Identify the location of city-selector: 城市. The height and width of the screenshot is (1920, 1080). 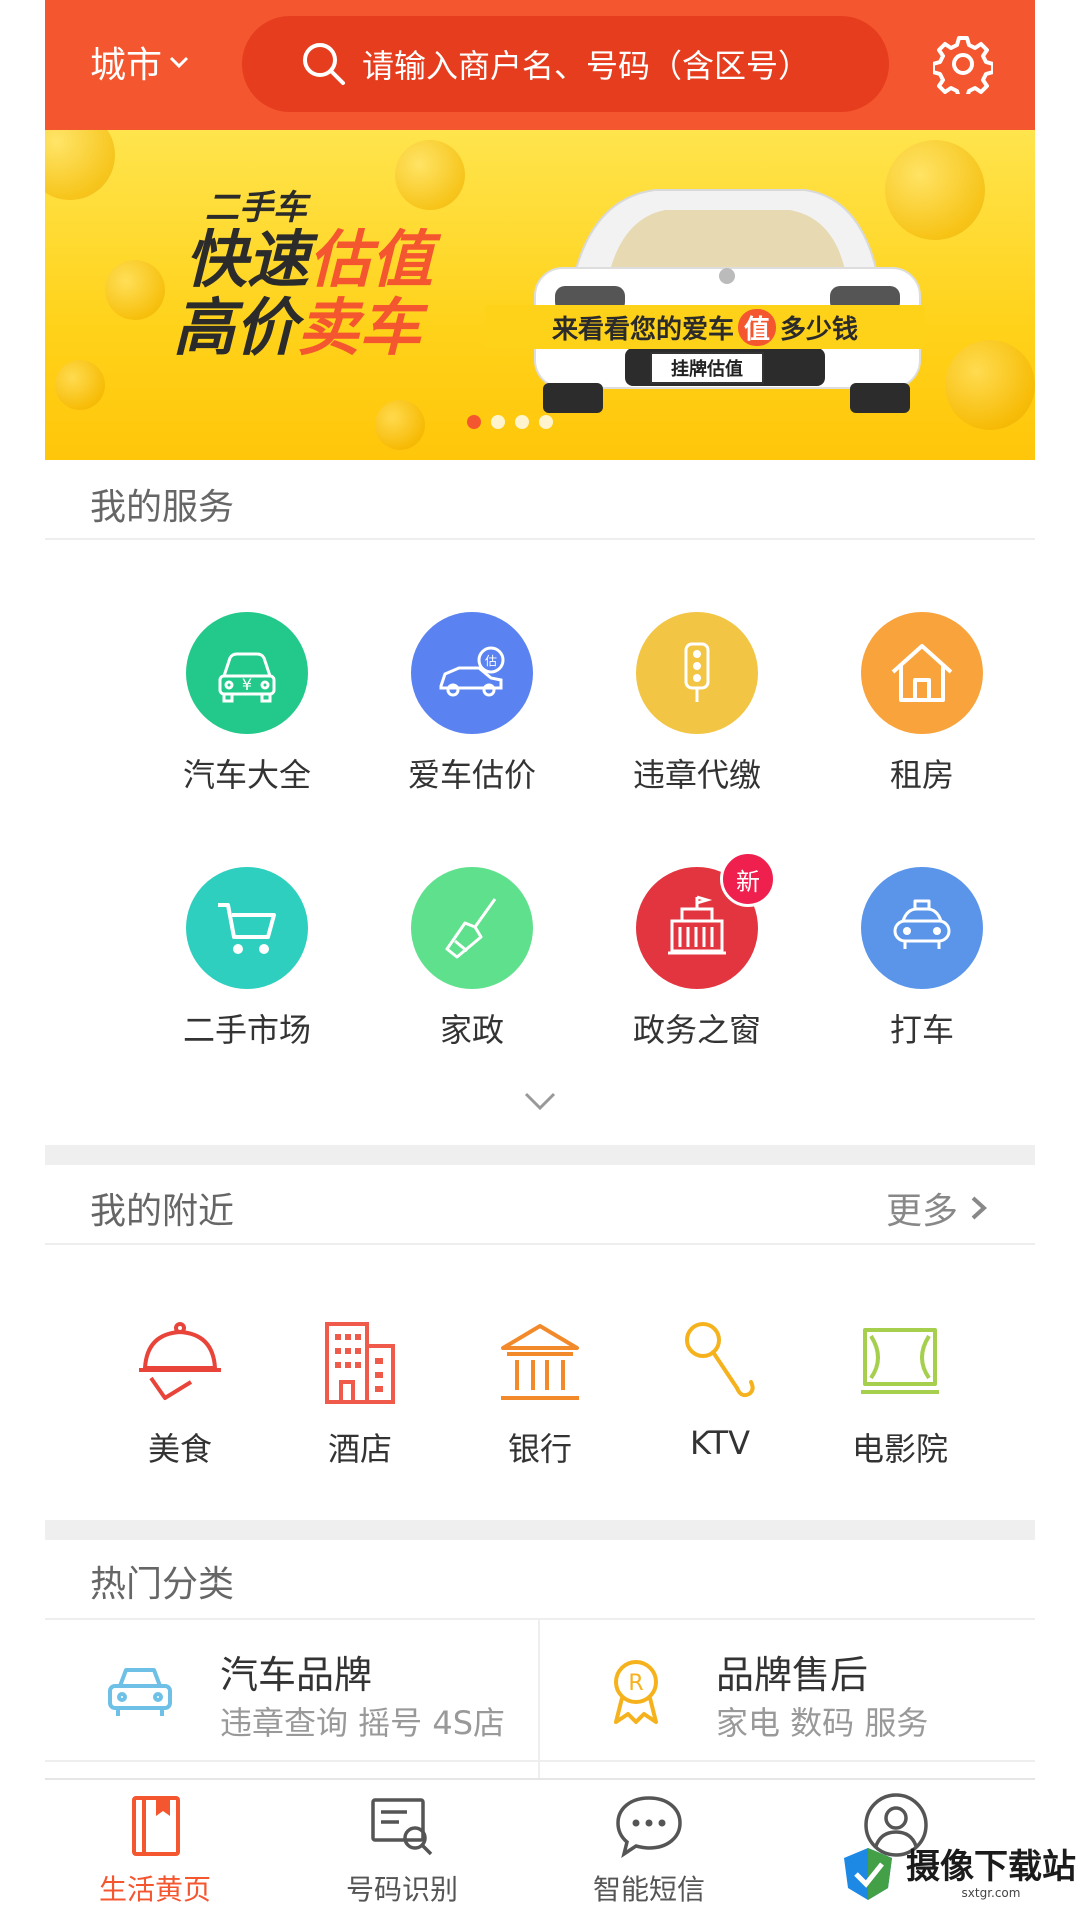
(140, 62).